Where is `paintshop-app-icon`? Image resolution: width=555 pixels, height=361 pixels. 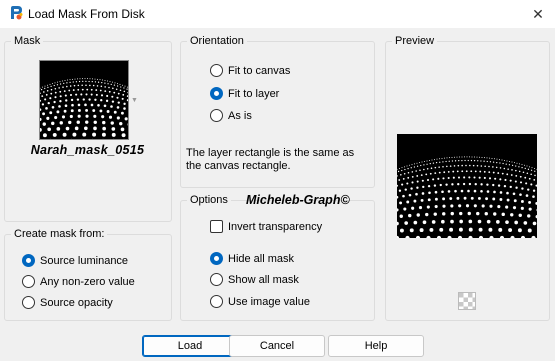 paintshop-app-icon is located at coordinates (17, 13).